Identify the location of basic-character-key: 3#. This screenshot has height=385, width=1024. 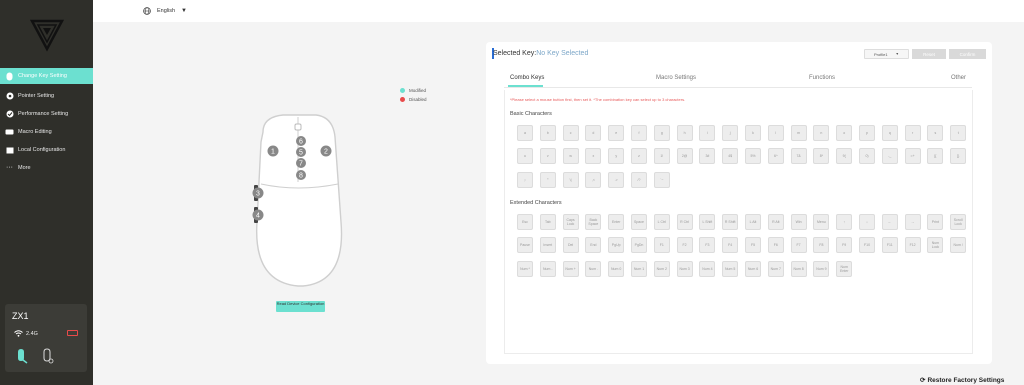
(707, 156).